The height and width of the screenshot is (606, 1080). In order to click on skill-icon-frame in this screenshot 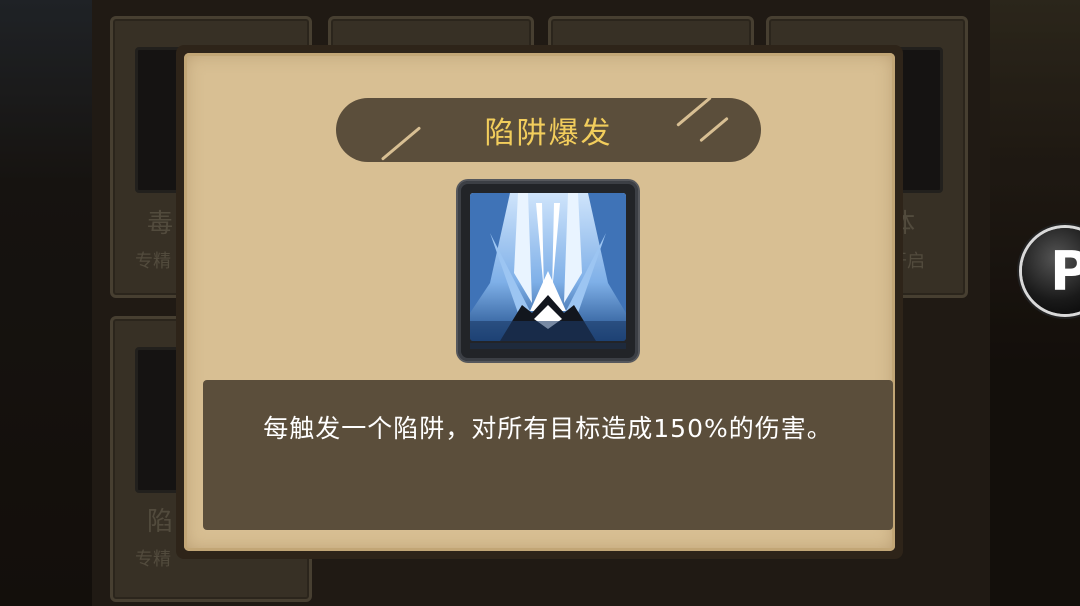, I will do `click(548, 271)`.